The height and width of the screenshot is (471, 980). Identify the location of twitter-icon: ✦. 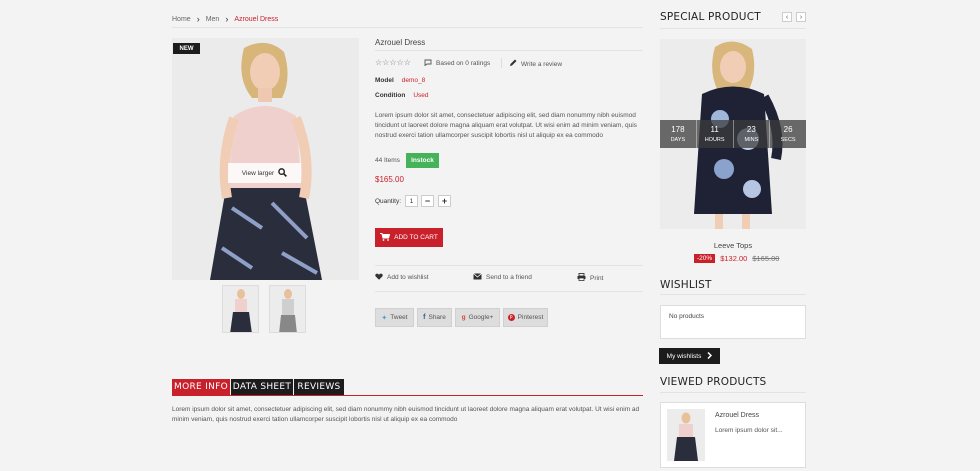
(384, 318).